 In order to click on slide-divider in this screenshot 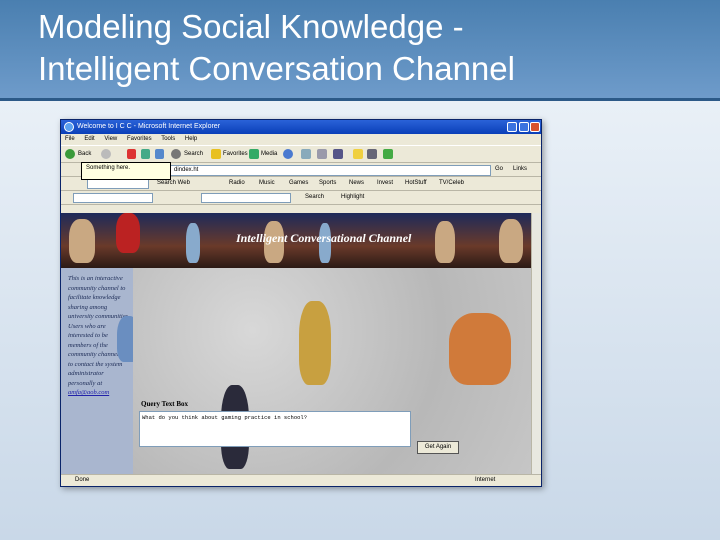, I will do `click(360, 99)`.